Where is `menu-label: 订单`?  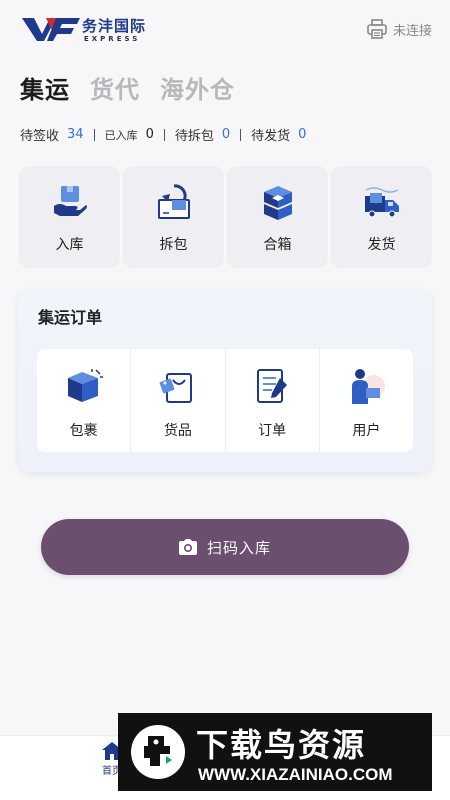
menu-label: 订单 is located at coordinates (272, 431).